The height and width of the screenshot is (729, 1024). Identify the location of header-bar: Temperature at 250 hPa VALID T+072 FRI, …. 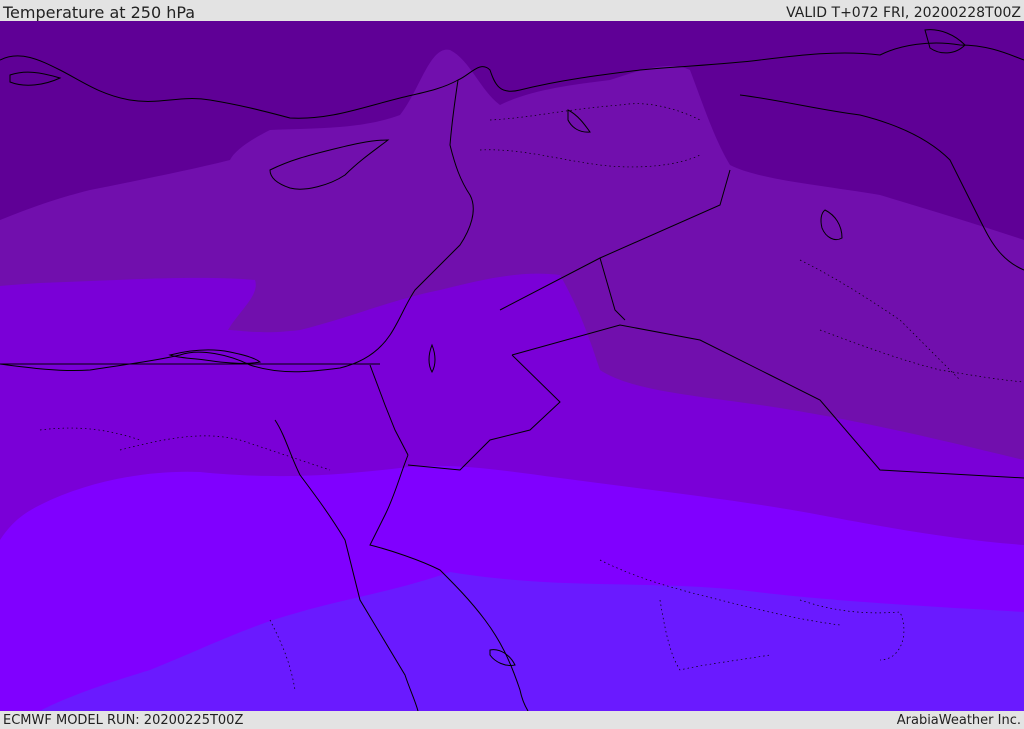
(512, 11).